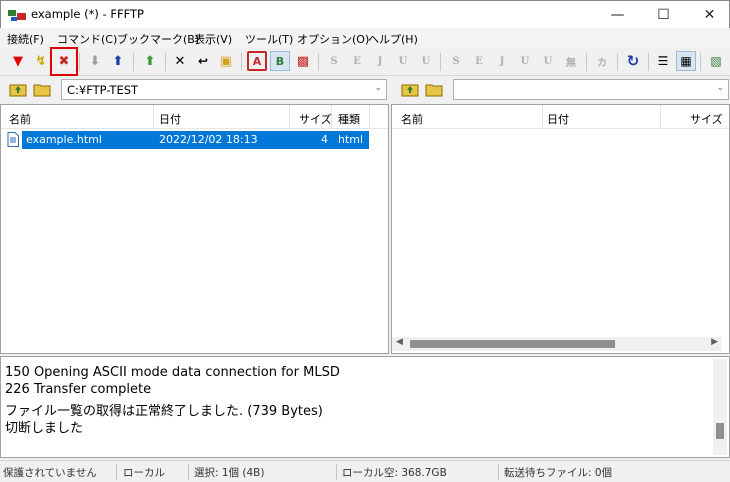  I want to click on remote-list-header: 名前 日付 サイズ, so click(560, 117).